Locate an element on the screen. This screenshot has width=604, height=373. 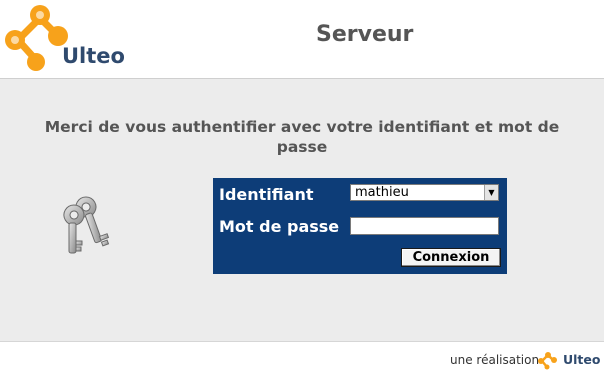
ulteo-small-logo-icon is located at coordinates (547, 361).